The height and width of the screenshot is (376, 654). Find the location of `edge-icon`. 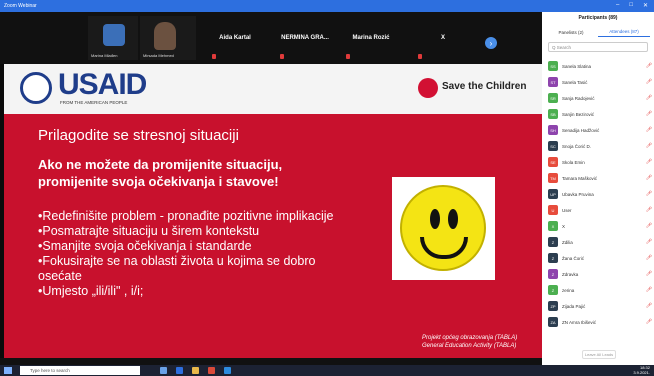

edge-icon is located at coordinates (179, 370).